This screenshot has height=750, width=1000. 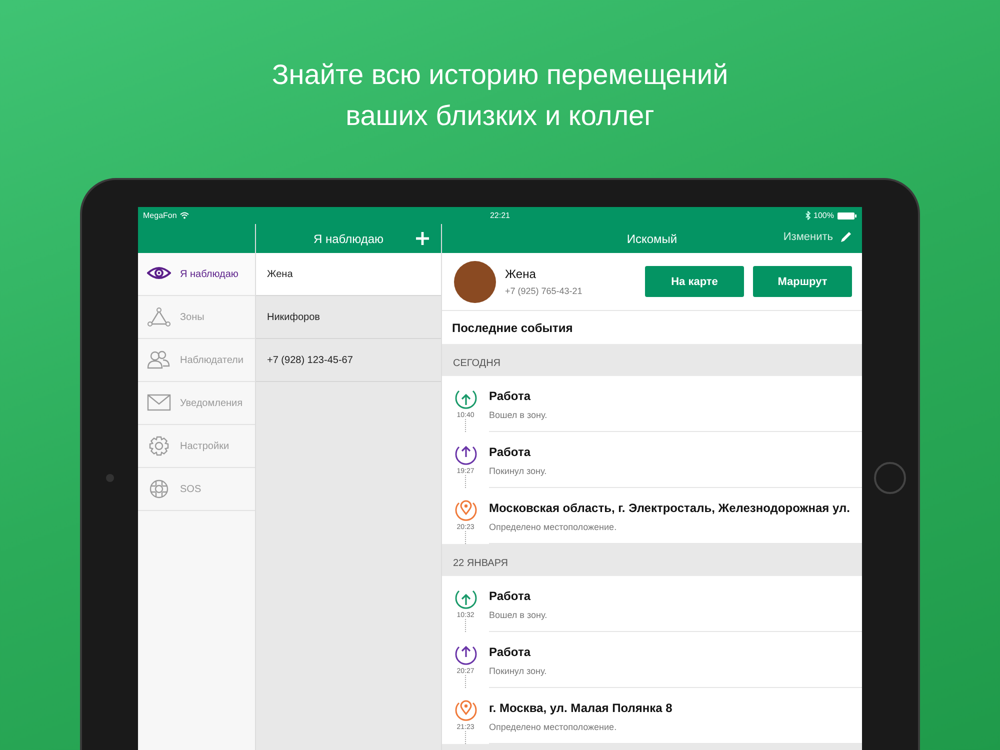 I want to click on battery-icon, so click(x=847, y=216).